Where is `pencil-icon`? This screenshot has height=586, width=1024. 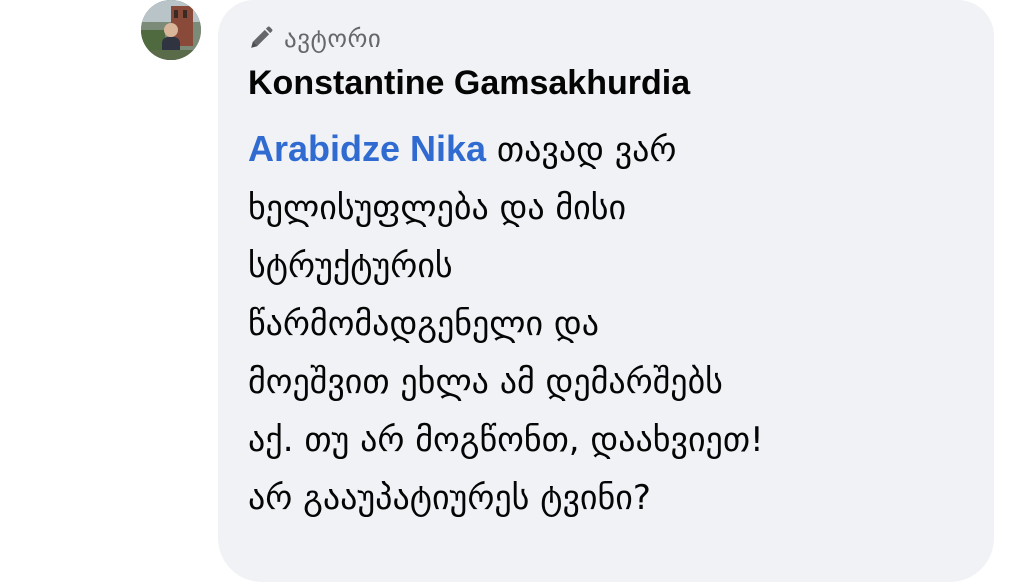
pencil-icon is located at coordinates (262, 37).